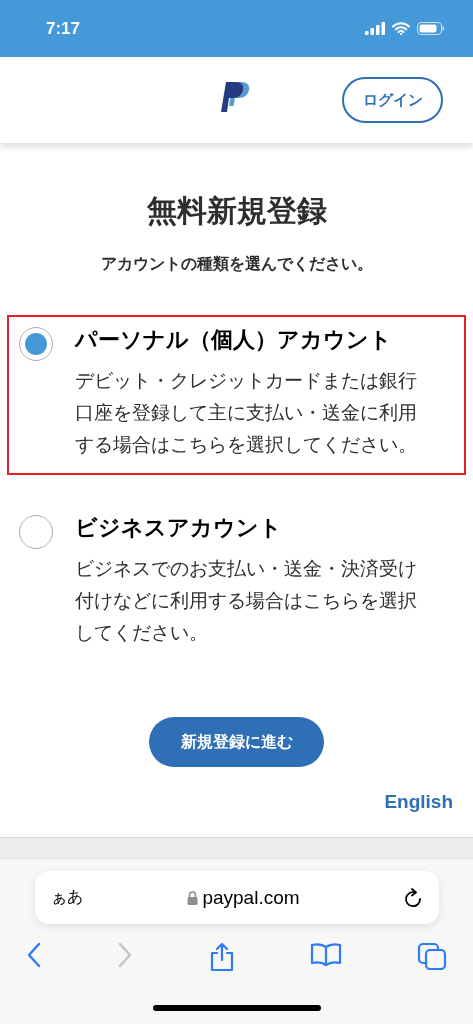 This screenshot has width=473, height=1024. Describe the element at coordinates (431, 28) in the screenshot. I see `battery-icon` at that location.